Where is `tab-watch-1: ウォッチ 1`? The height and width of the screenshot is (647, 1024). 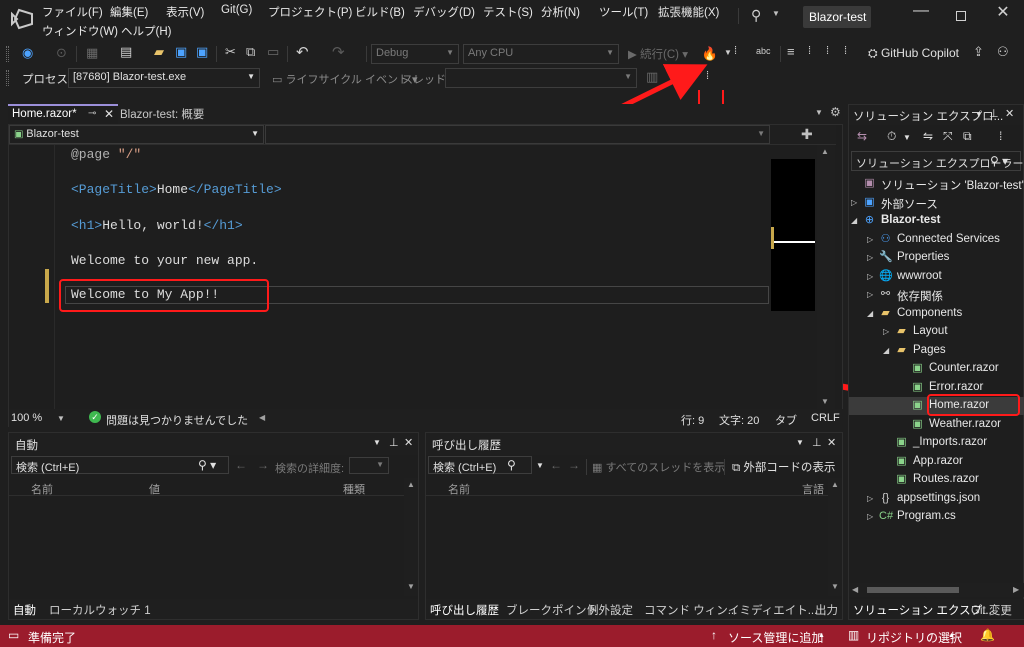
tab-watch-1: ウォッチ 1 is located at coordinates (123, 610).